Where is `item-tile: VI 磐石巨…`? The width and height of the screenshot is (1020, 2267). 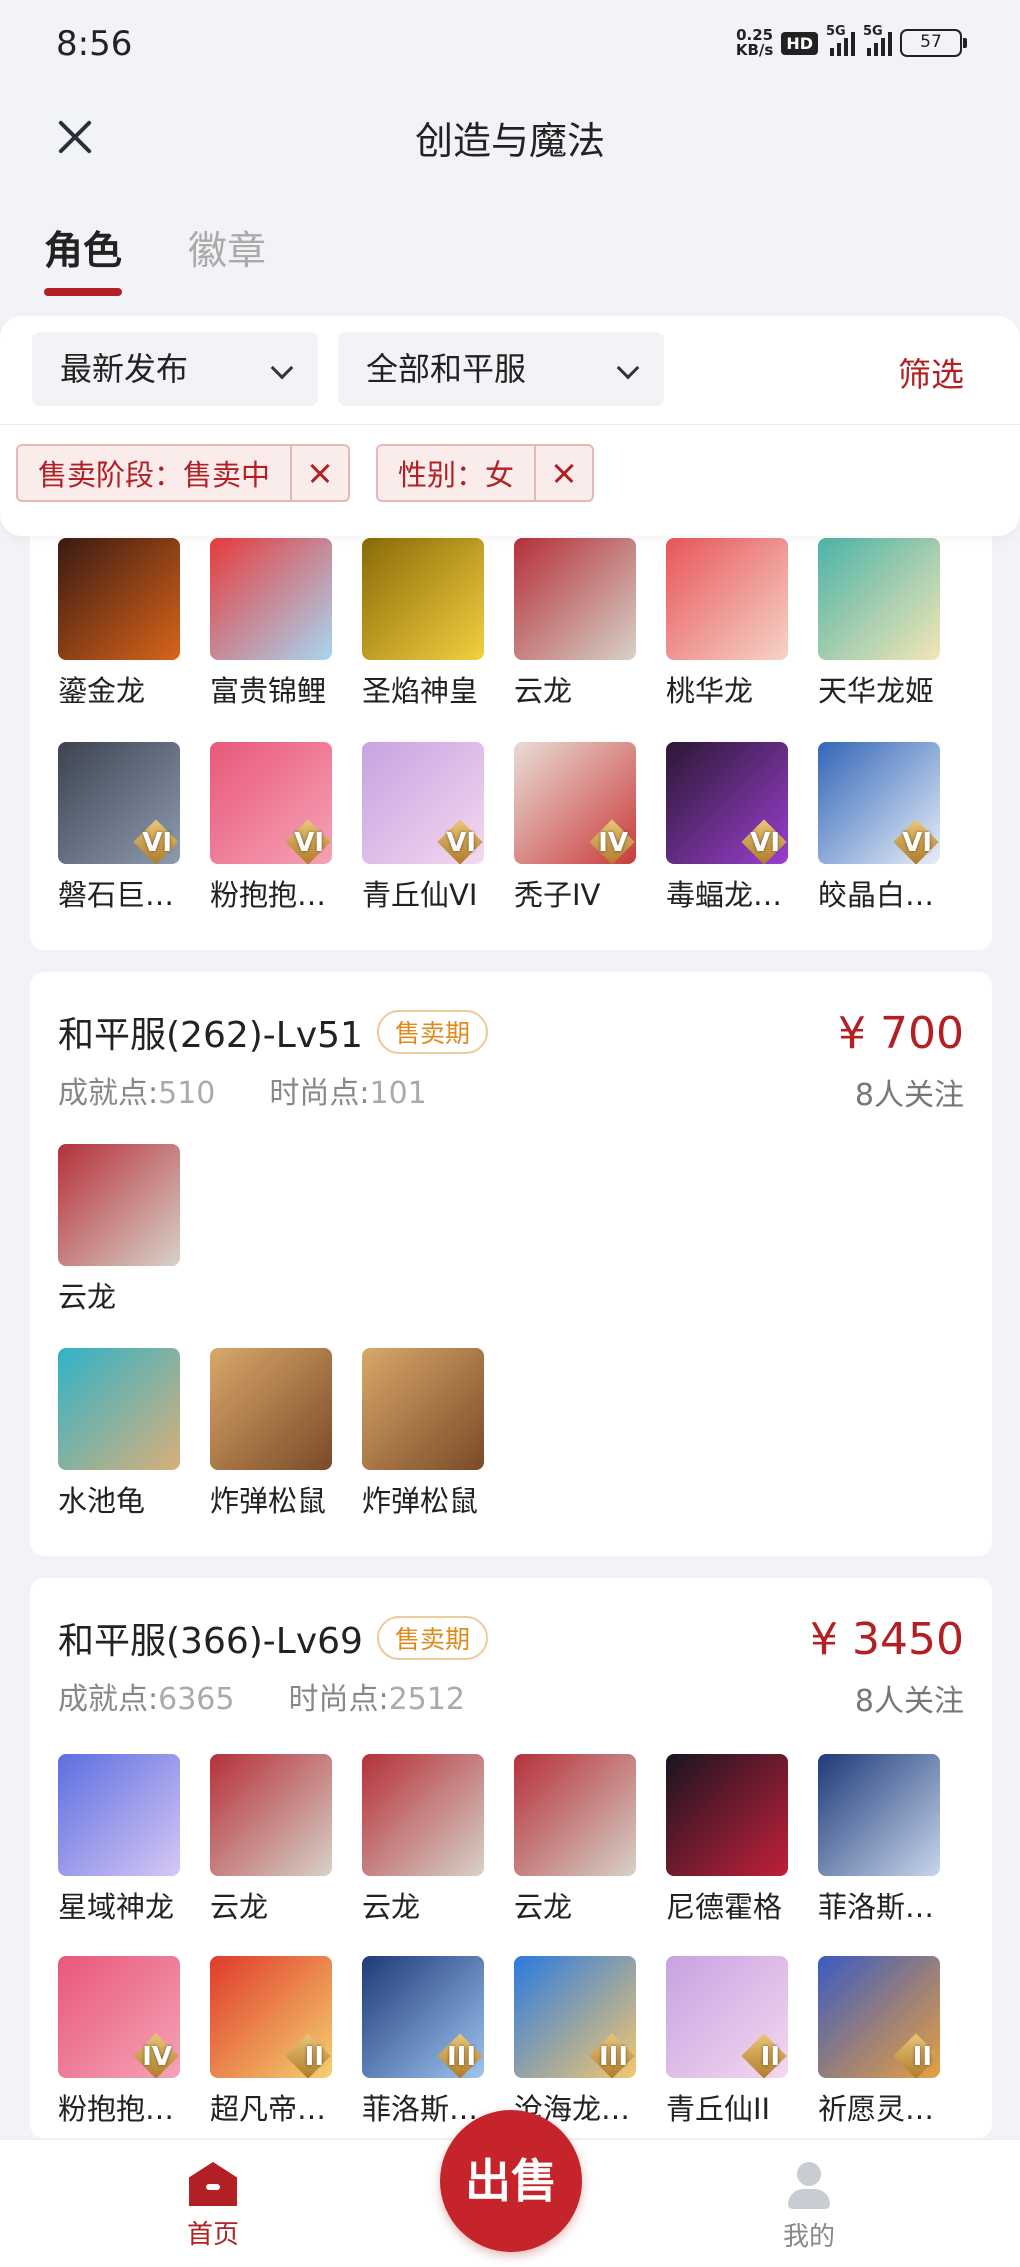
item-tile: VI 磐石巨… is located at coordinates (119, 842).